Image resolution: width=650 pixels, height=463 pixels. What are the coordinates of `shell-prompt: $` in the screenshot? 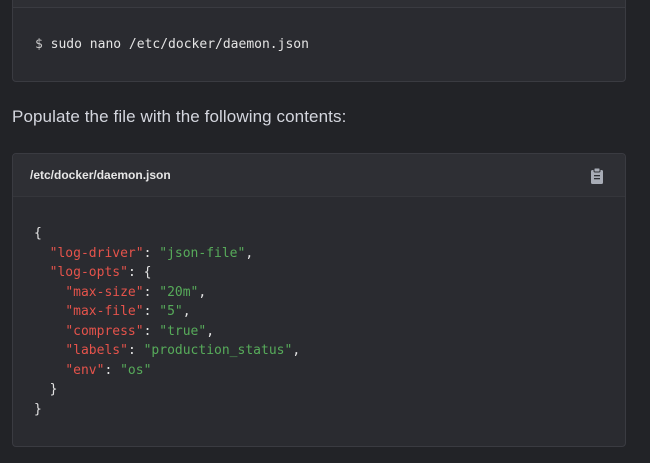 It's located at (39, 44).